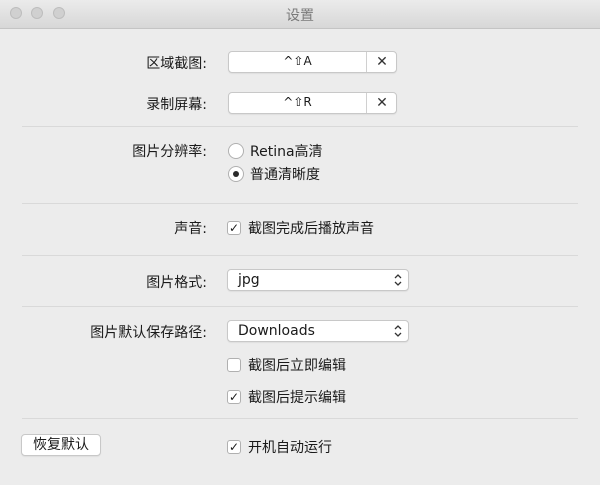 The height and width of the screenshot is (485, 600). I want to click on autostart-checkbox: ✓, so click(234, 447).